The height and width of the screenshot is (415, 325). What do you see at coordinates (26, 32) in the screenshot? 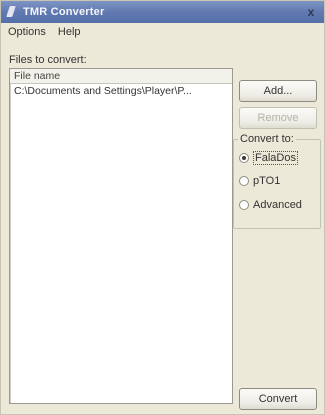
I see `menu-options: Options` at bounding box center [26, 32].